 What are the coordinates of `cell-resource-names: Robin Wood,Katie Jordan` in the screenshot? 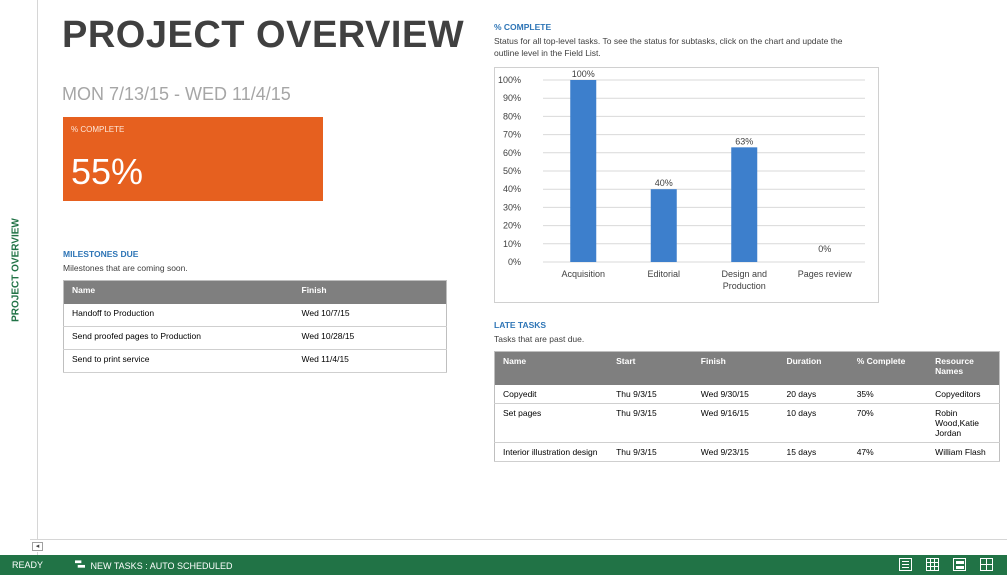 It's located at (963, 423).